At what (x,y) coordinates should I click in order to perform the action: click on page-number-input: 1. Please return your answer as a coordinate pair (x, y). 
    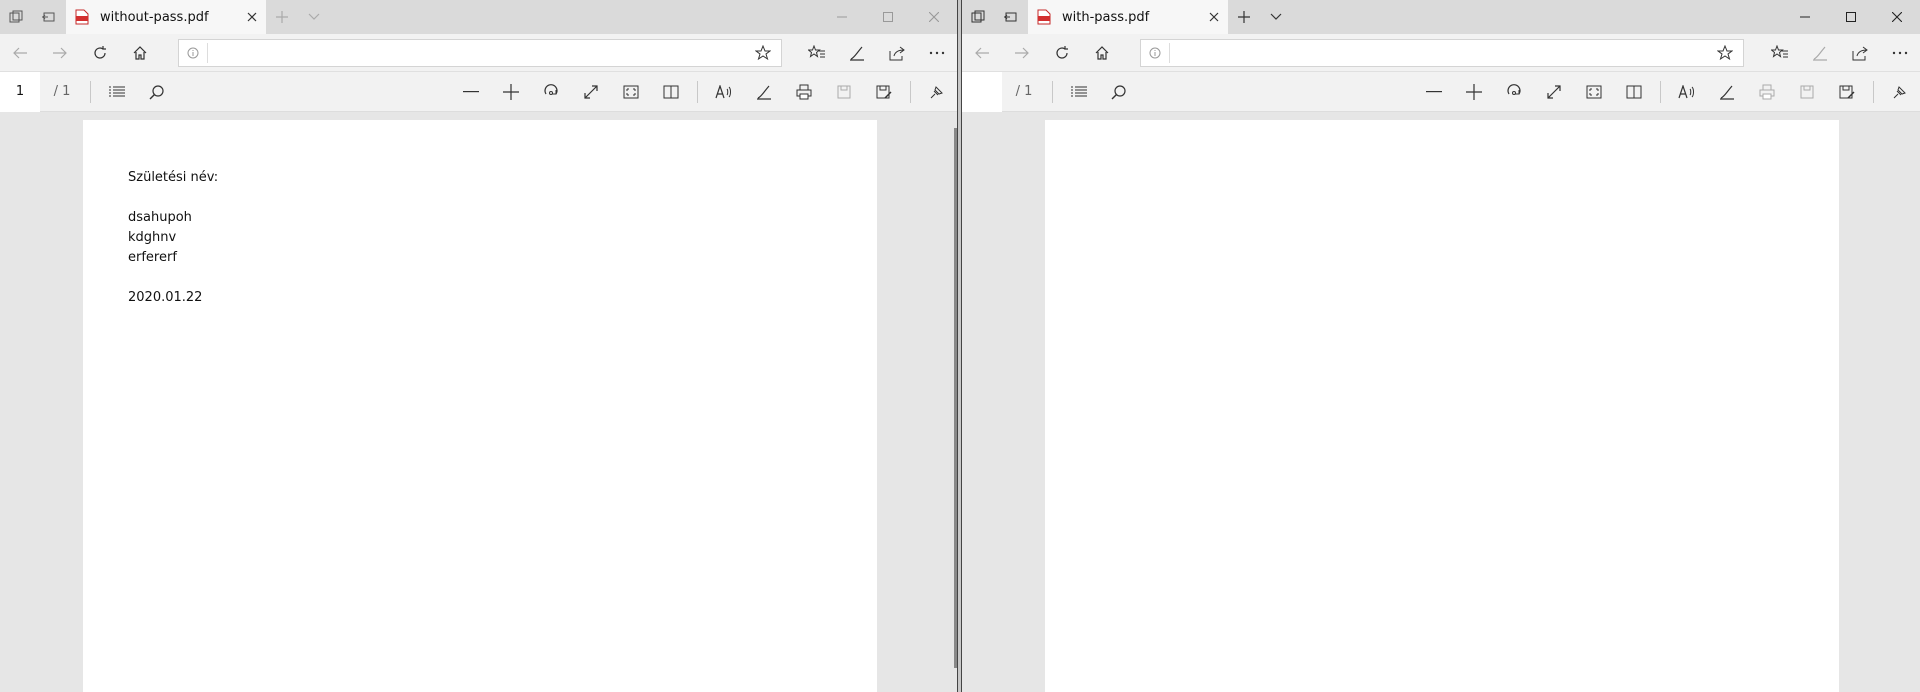
    Looking at the image, I should click on (20, 91).